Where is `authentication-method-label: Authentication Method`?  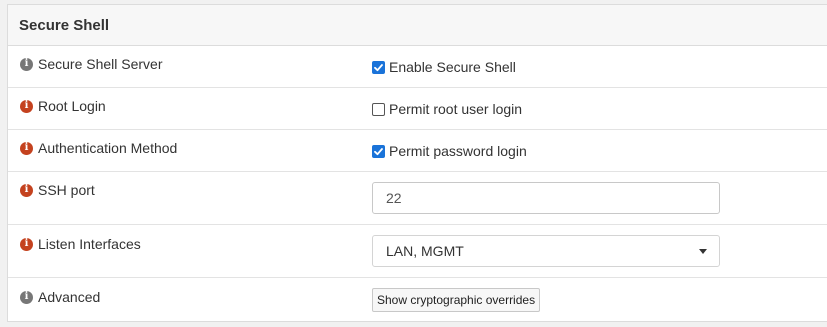 authentication-method-label: Authentication Method is located at coordinates (108, 148).